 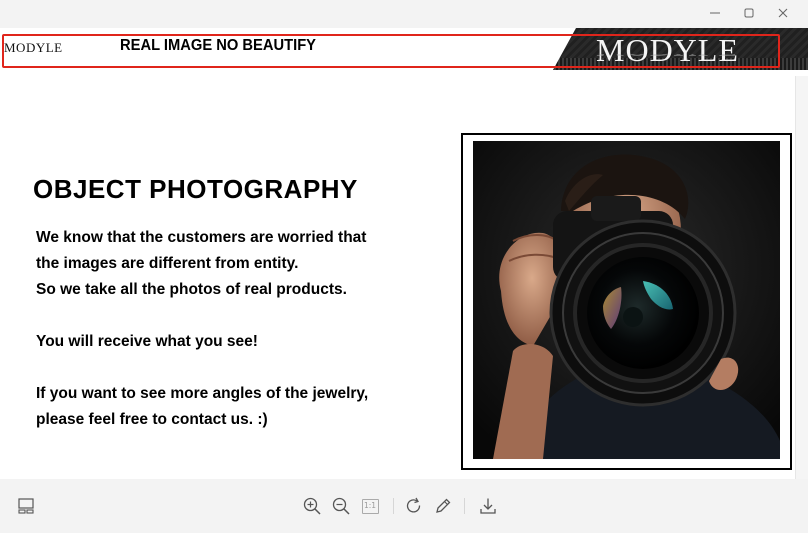 What do you see at coordinates (391, 51) in the screenshot?
I see `banner-highlight-box` at bounding box center [391, 51].